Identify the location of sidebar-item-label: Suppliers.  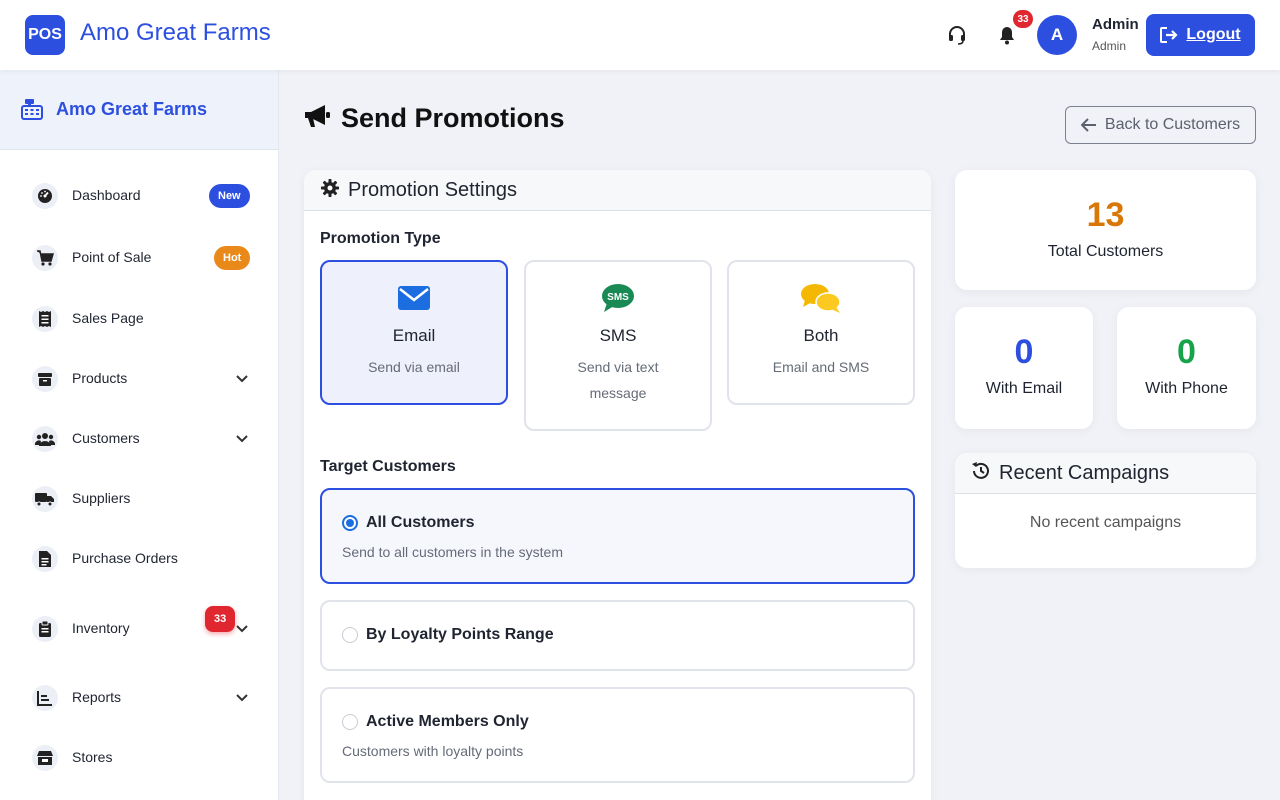
(101, 498).